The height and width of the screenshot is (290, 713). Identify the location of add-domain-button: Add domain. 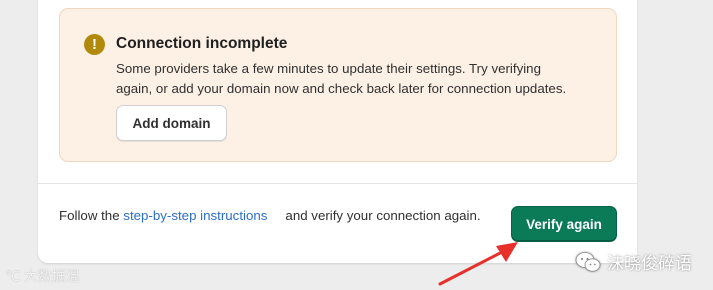
(171, 123).